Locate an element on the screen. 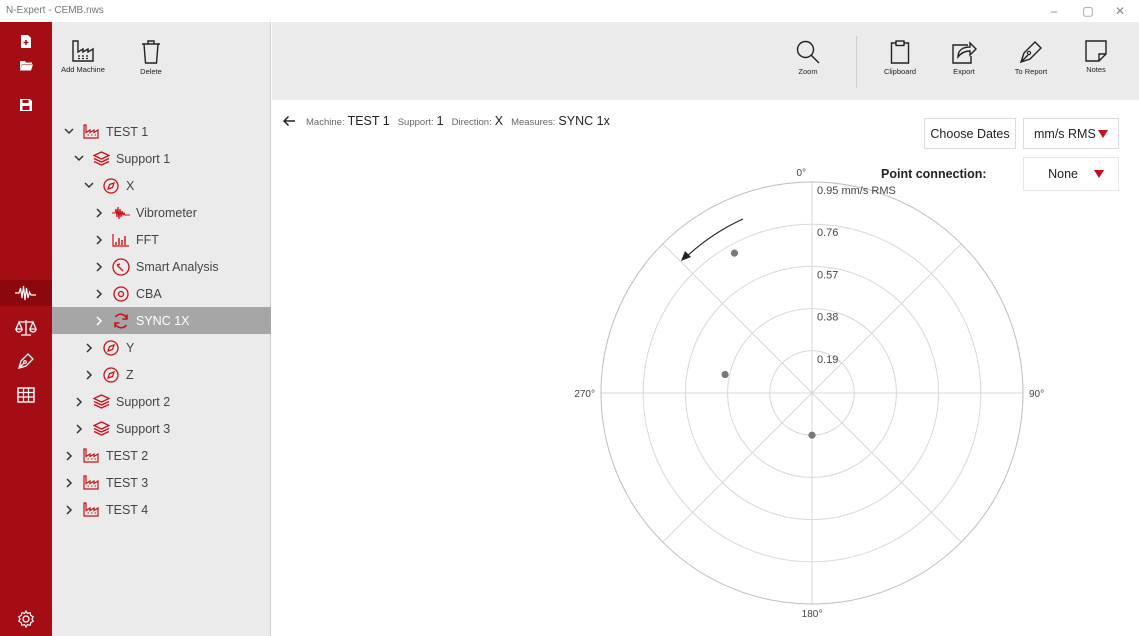 The width and height of the screenshot is (1139, 636). open-folder-icon is located at coordinates (26, 65).